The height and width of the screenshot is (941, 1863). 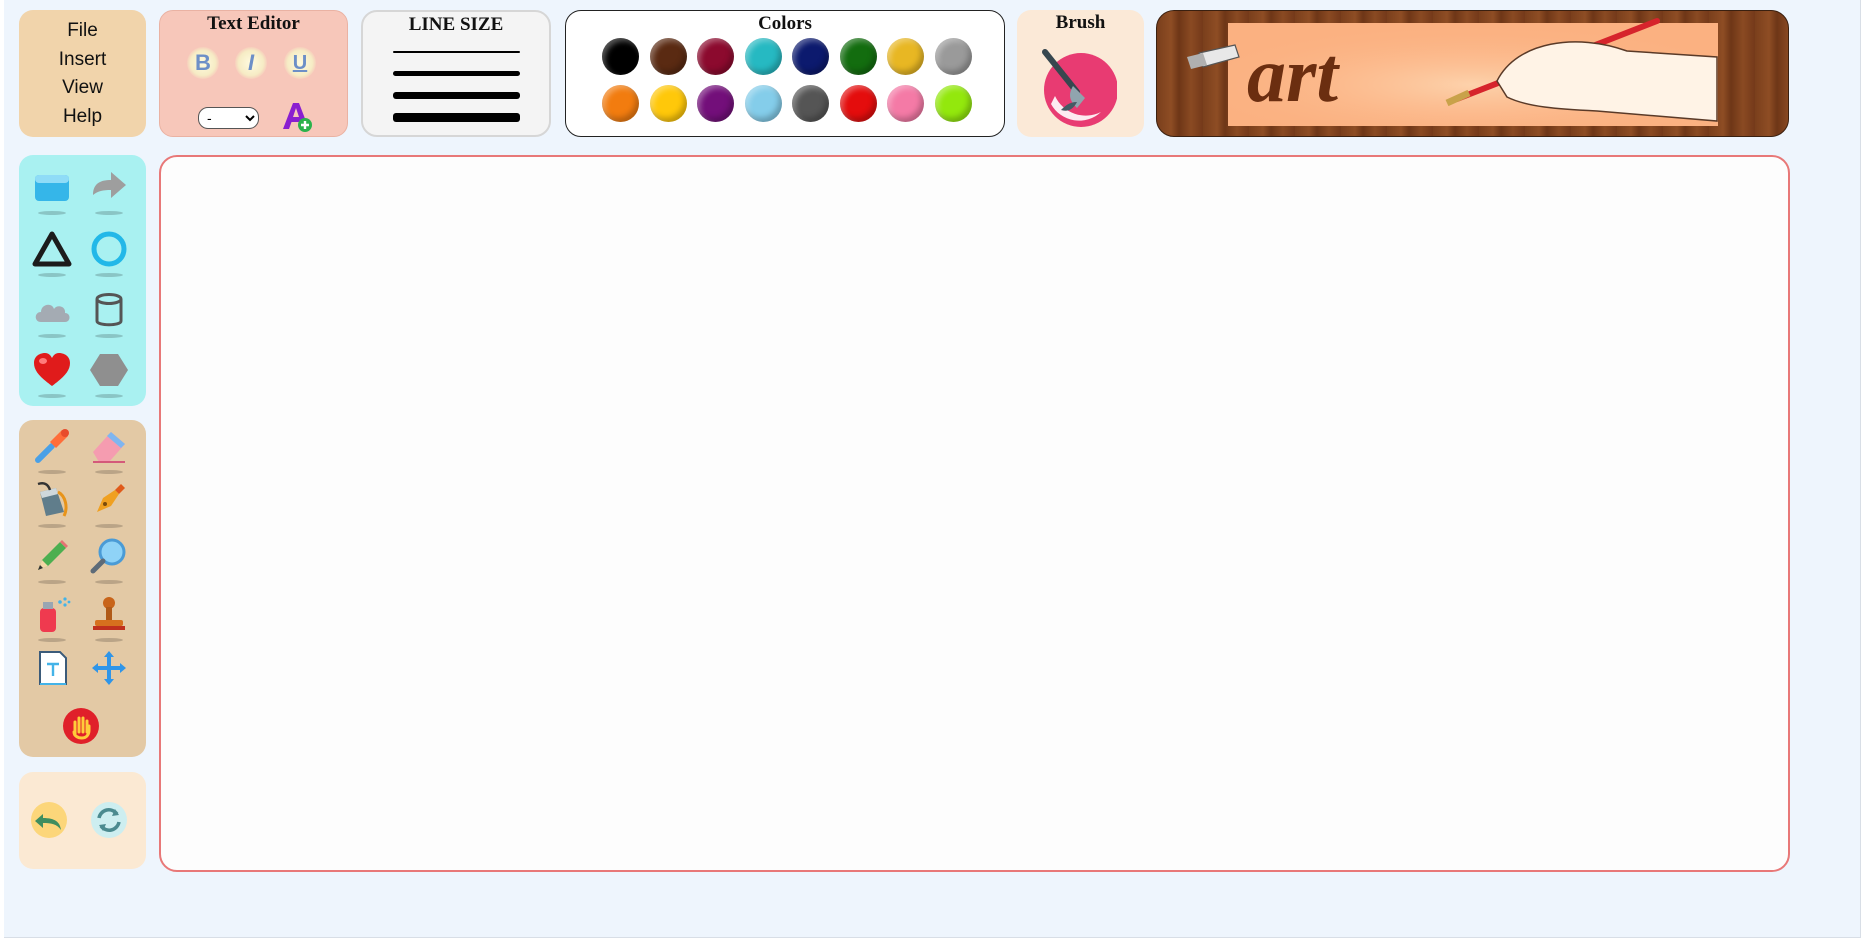 I want to click on history-panel, so click(x=82, y=820).